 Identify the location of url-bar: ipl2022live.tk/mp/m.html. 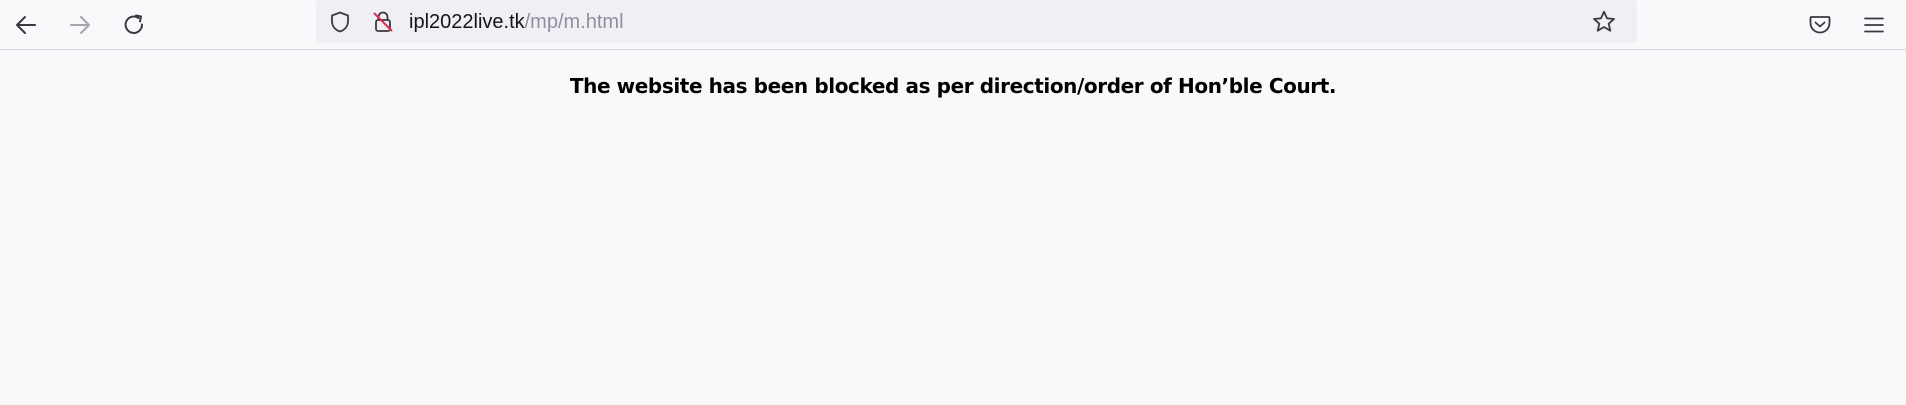
(976, 21).